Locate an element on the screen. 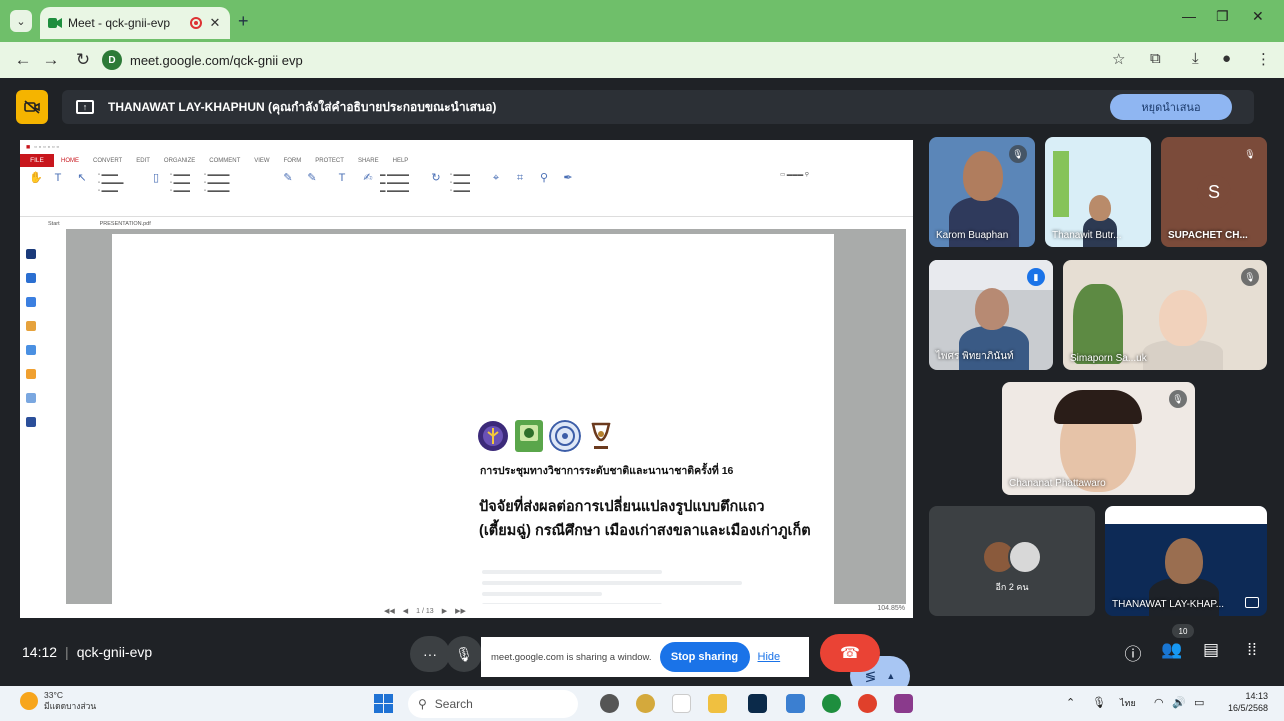  ribbon-tab-home: HOME is located at coordinates (70, 161).